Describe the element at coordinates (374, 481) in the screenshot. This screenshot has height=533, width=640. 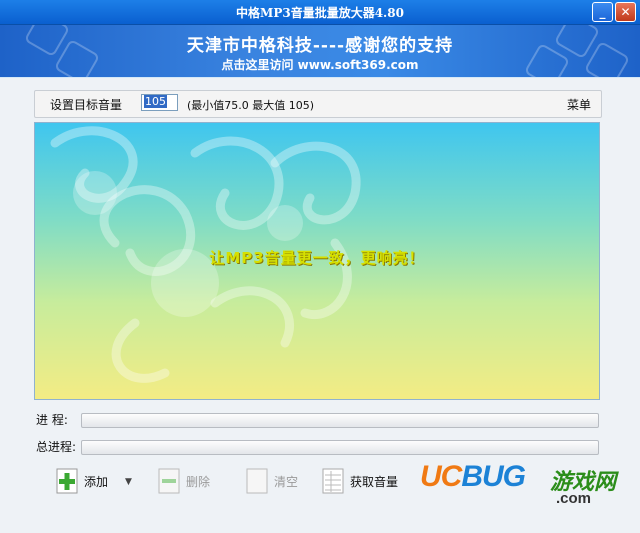
I see `get-volume-button-label: 获取音量` at that location.